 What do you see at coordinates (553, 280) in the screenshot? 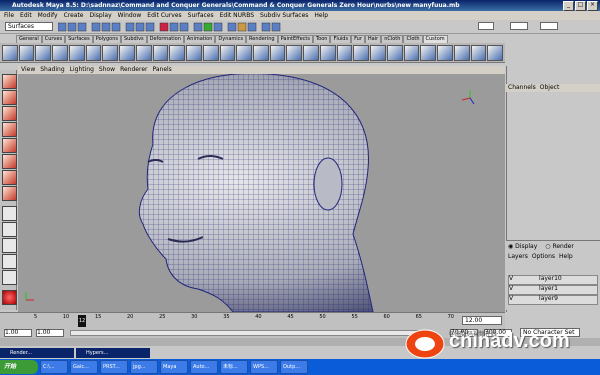
I see `layer-row: V layer10` at bounding box center [553, 280].